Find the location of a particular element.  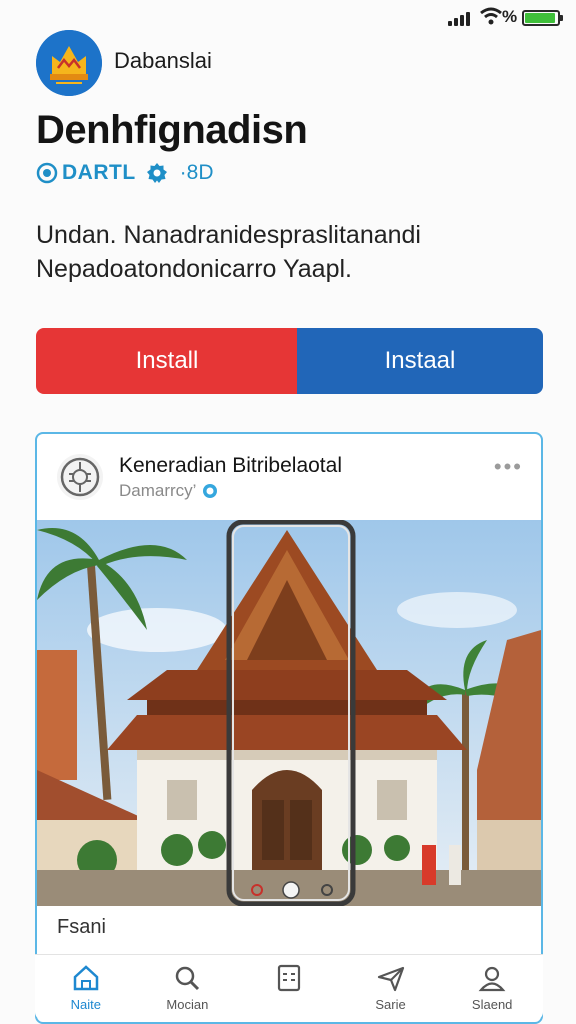

nav-item-send: Sarie is located at coordinates (391, 987).